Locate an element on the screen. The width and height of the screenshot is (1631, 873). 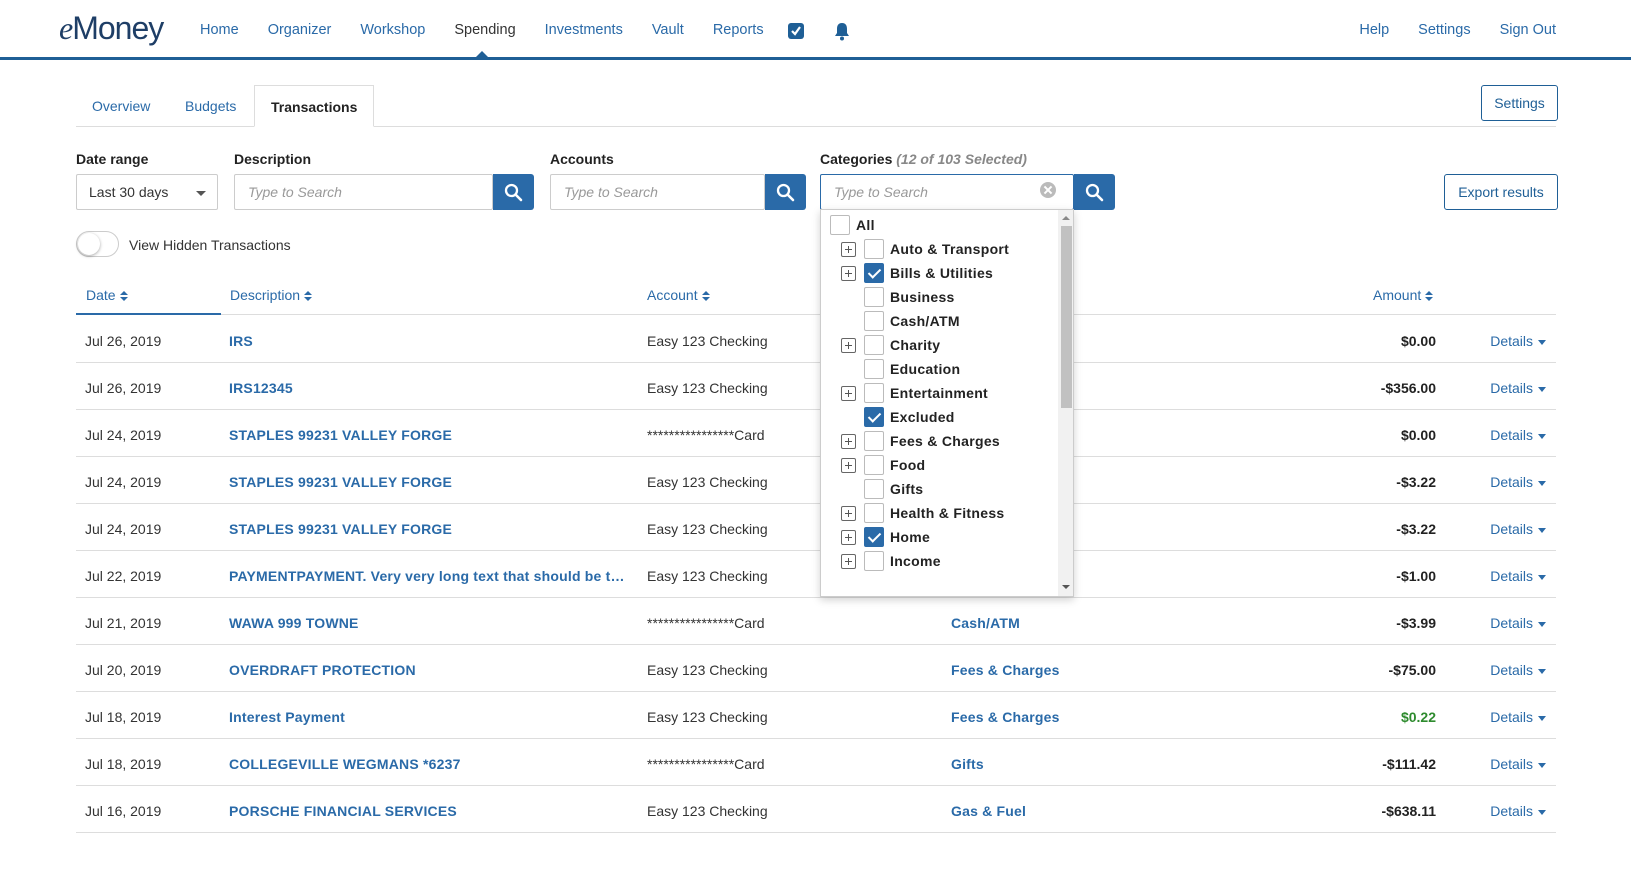
category-option: Excluded is located at coordinates (938, 417).